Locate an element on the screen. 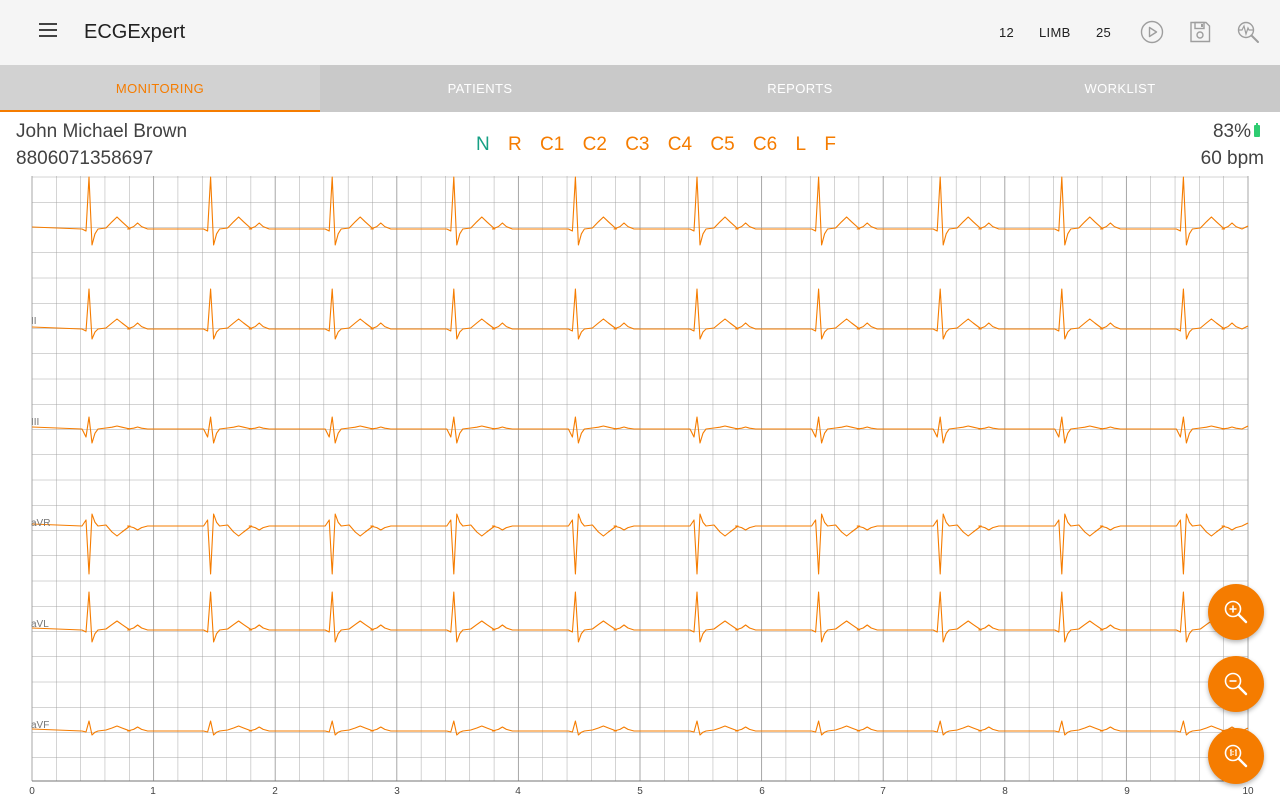  save-icon is located at coordinates (1200, 32).